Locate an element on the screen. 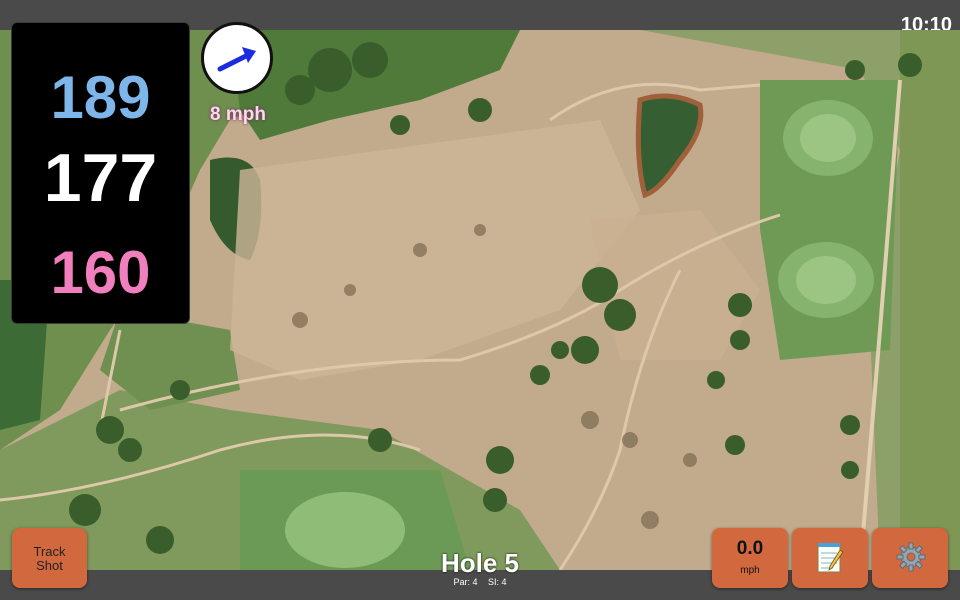  hole-title: Hole 5 is located at coordinates (480, 563).